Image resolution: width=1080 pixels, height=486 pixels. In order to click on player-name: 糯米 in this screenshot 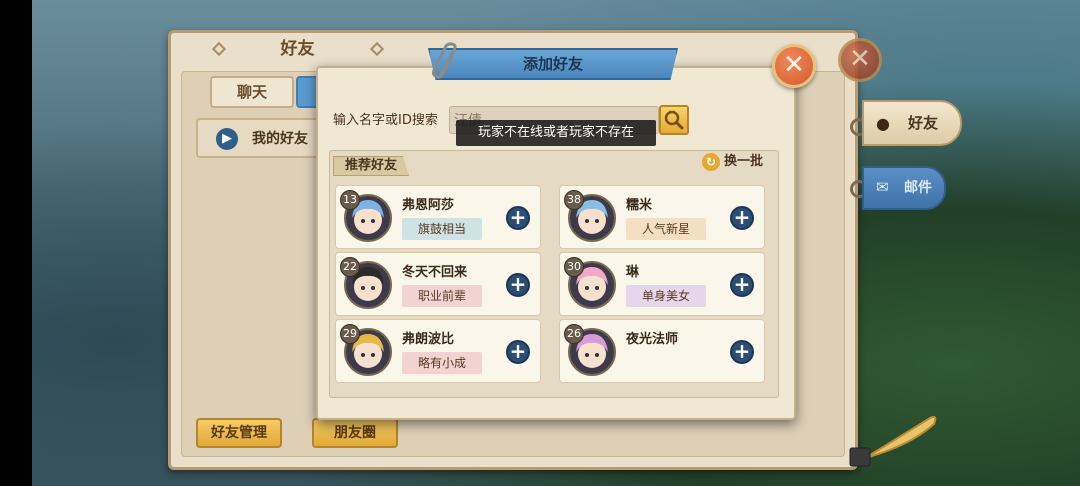, I will do `click(639, 205)`.